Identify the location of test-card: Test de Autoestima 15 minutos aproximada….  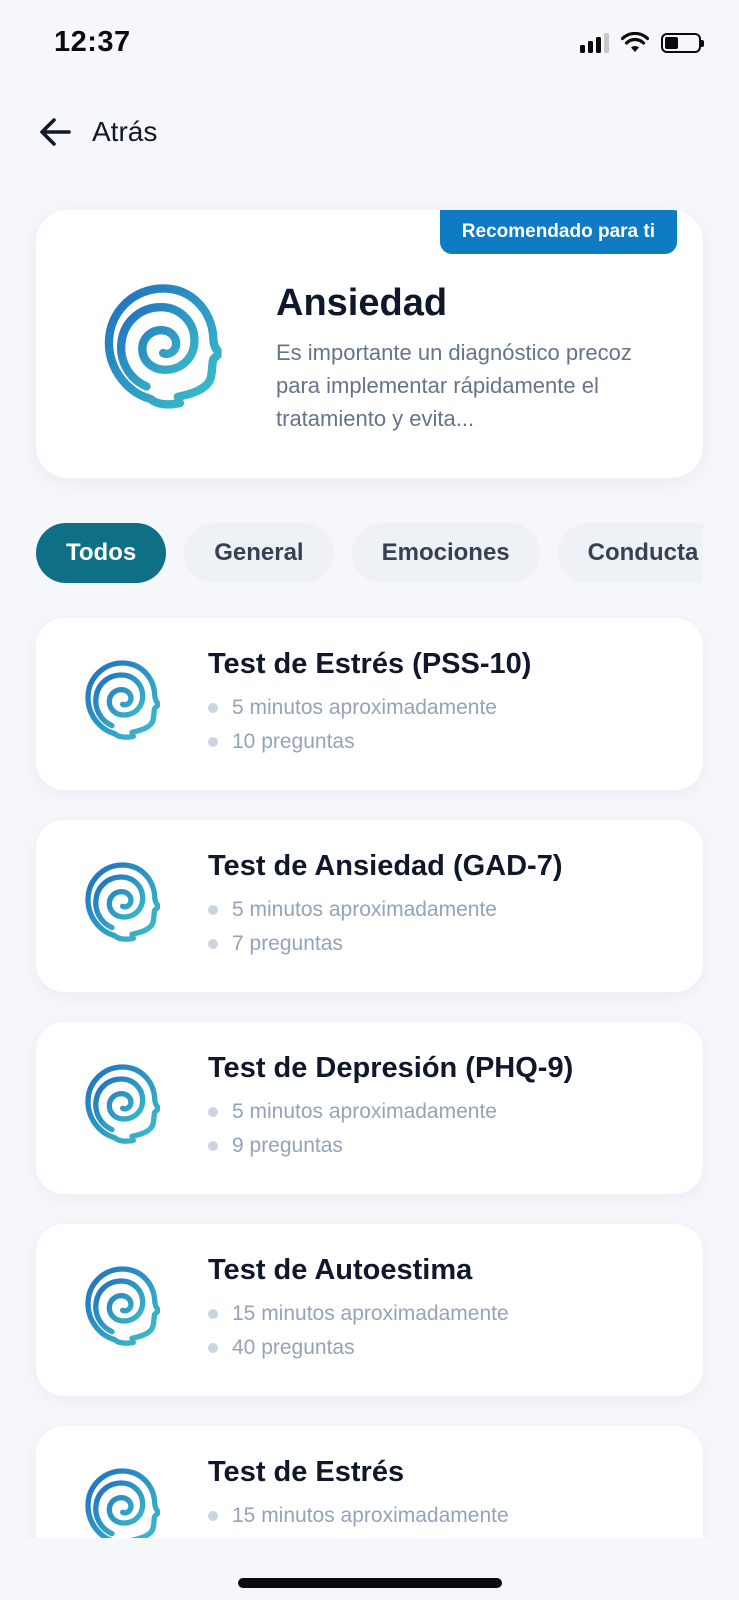
(369, 1310).